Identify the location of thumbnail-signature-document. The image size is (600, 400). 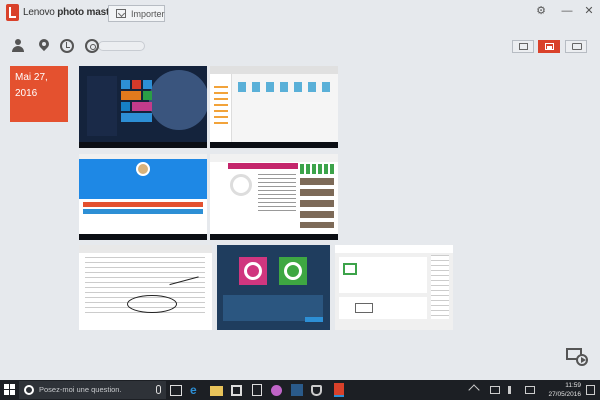
(145, 287).